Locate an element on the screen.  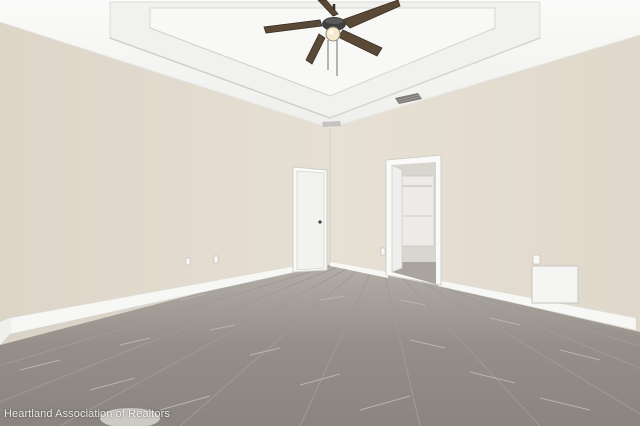
open-door-leaf is located at coordinates (397, 218).